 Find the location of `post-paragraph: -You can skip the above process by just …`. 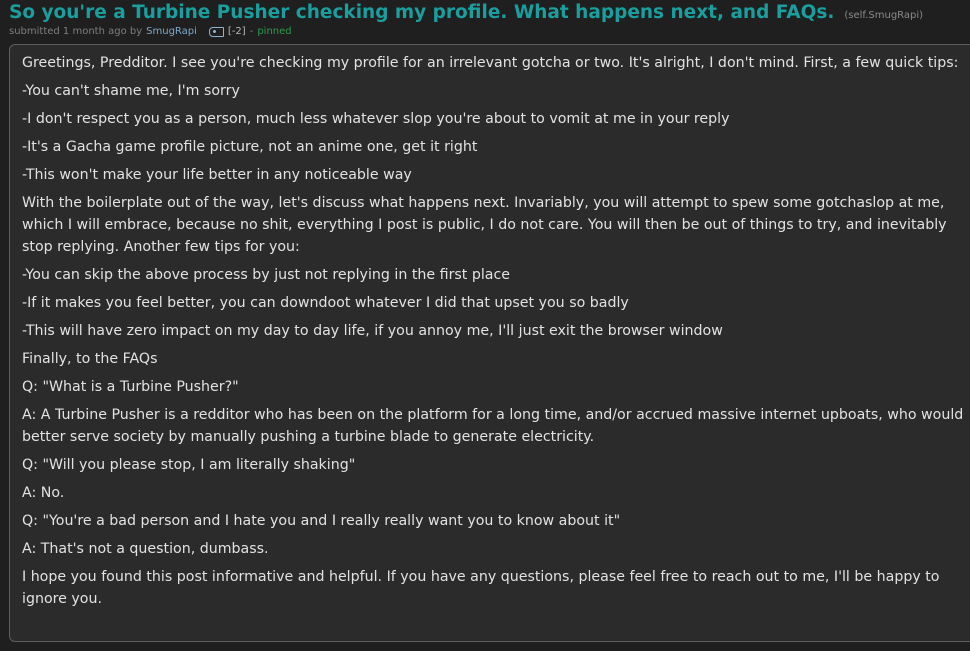

post-paragraph: -You can skip the above process by just … is located at coordinates (266, 274).